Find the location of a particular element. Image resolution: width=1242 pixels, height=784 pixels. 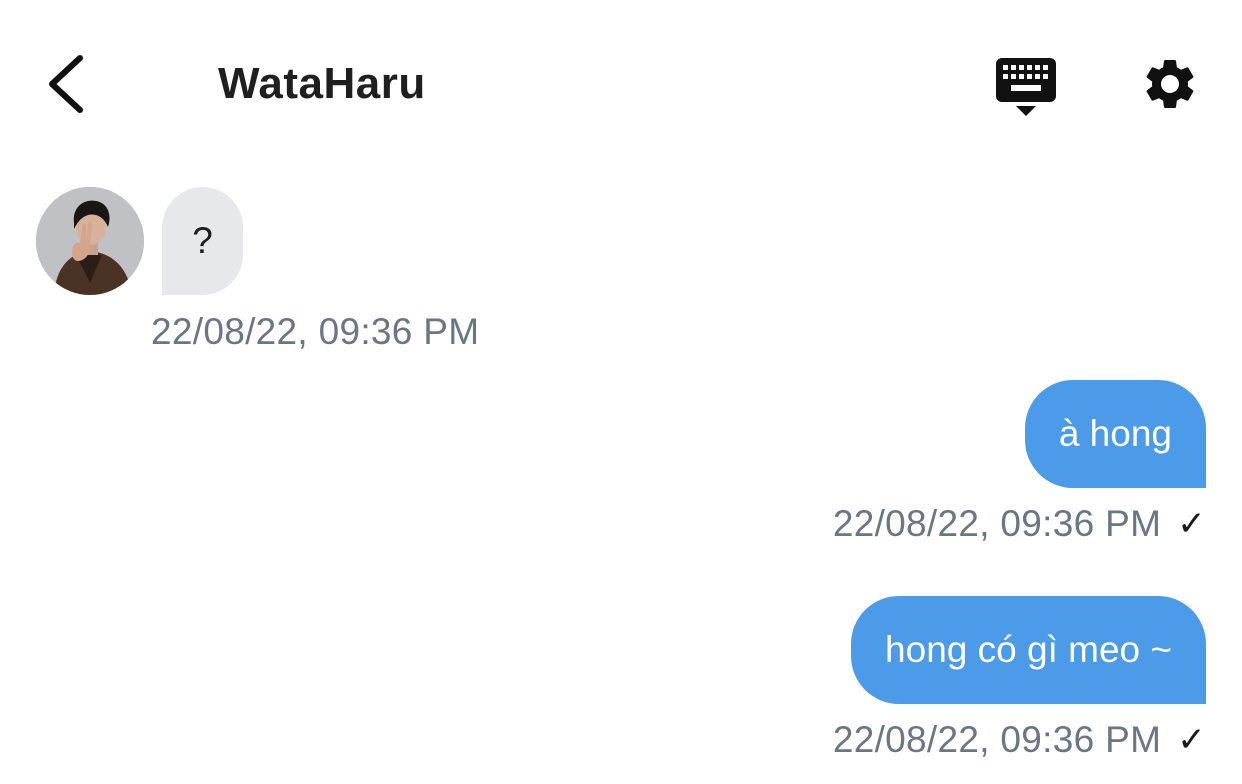

keyboard-hide-icon is located at coordinates (1026, 87).